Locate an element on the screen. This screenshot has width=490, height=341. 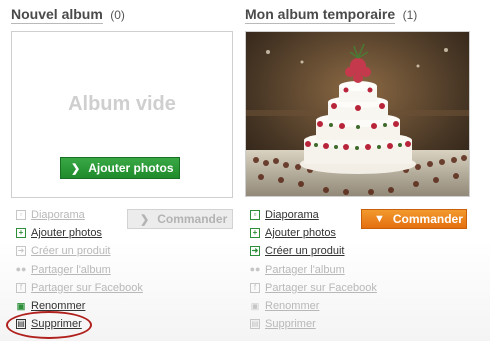
order-button-disabled: ❯ Commander is located at coordinates (180, 219).